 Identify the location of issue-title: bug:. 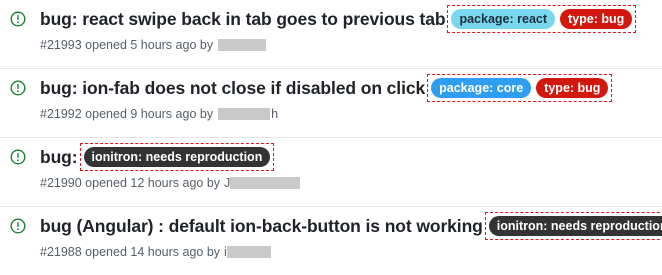
(59, 157).